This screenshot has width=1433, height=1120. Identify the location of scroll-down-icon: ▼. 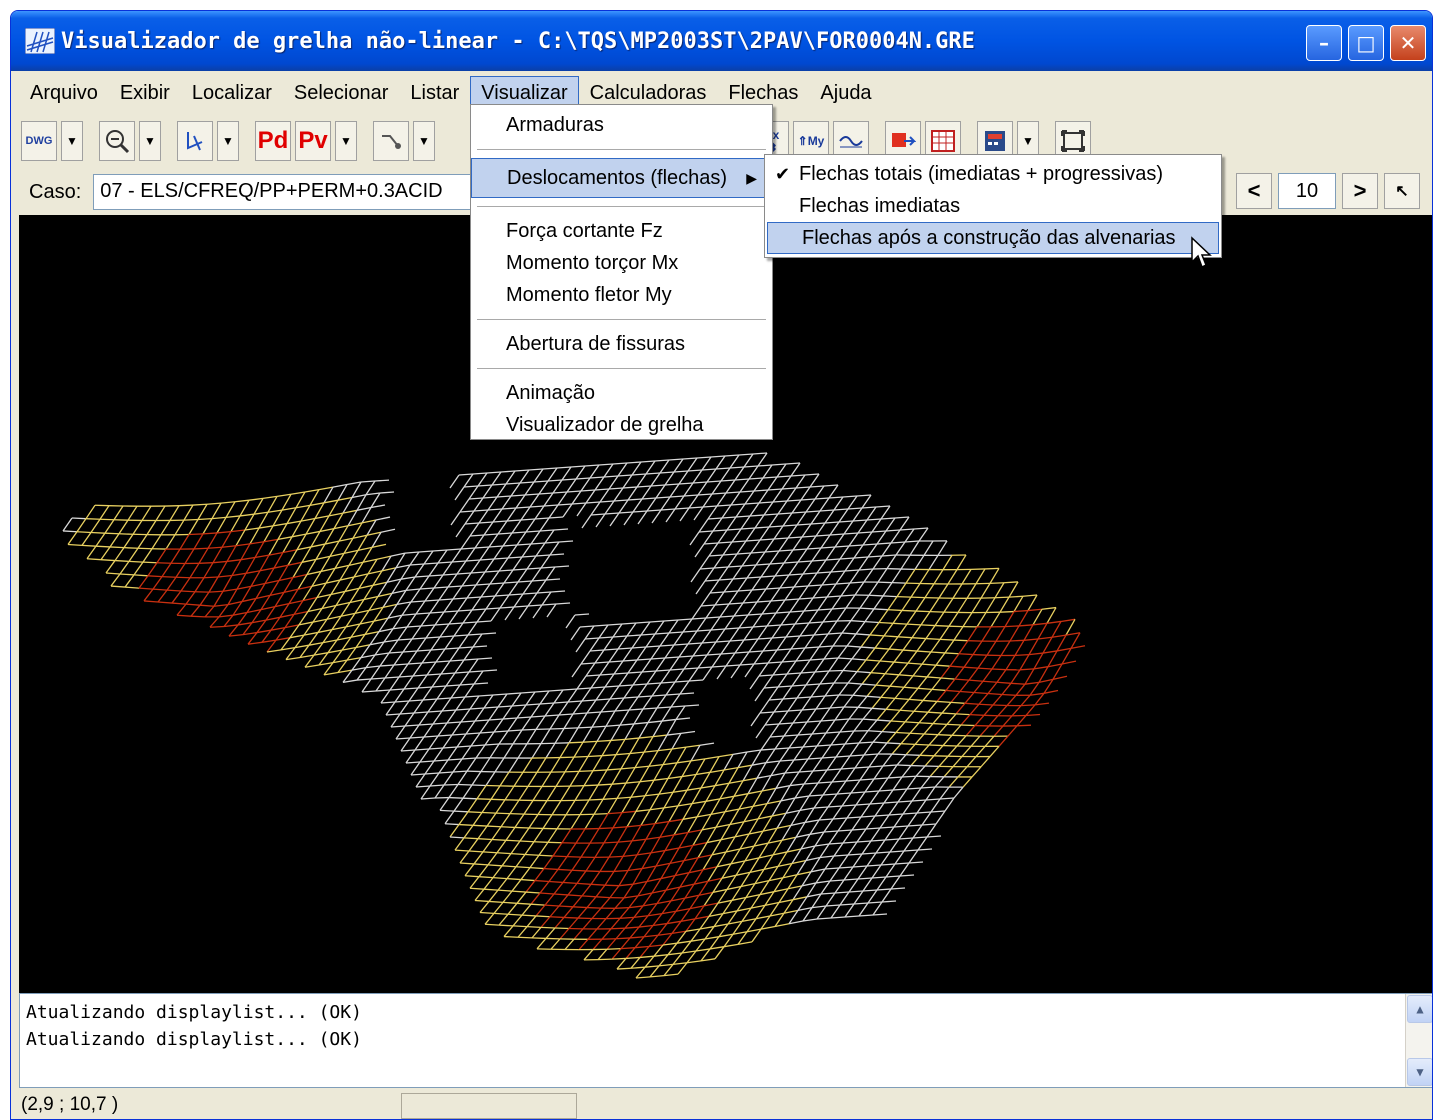
(1419, 1072).